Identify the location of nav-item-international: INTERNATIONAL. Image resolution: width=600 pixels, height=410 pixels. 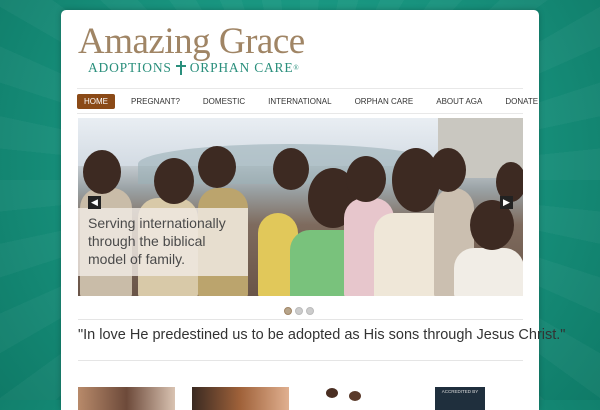
(299, 101).